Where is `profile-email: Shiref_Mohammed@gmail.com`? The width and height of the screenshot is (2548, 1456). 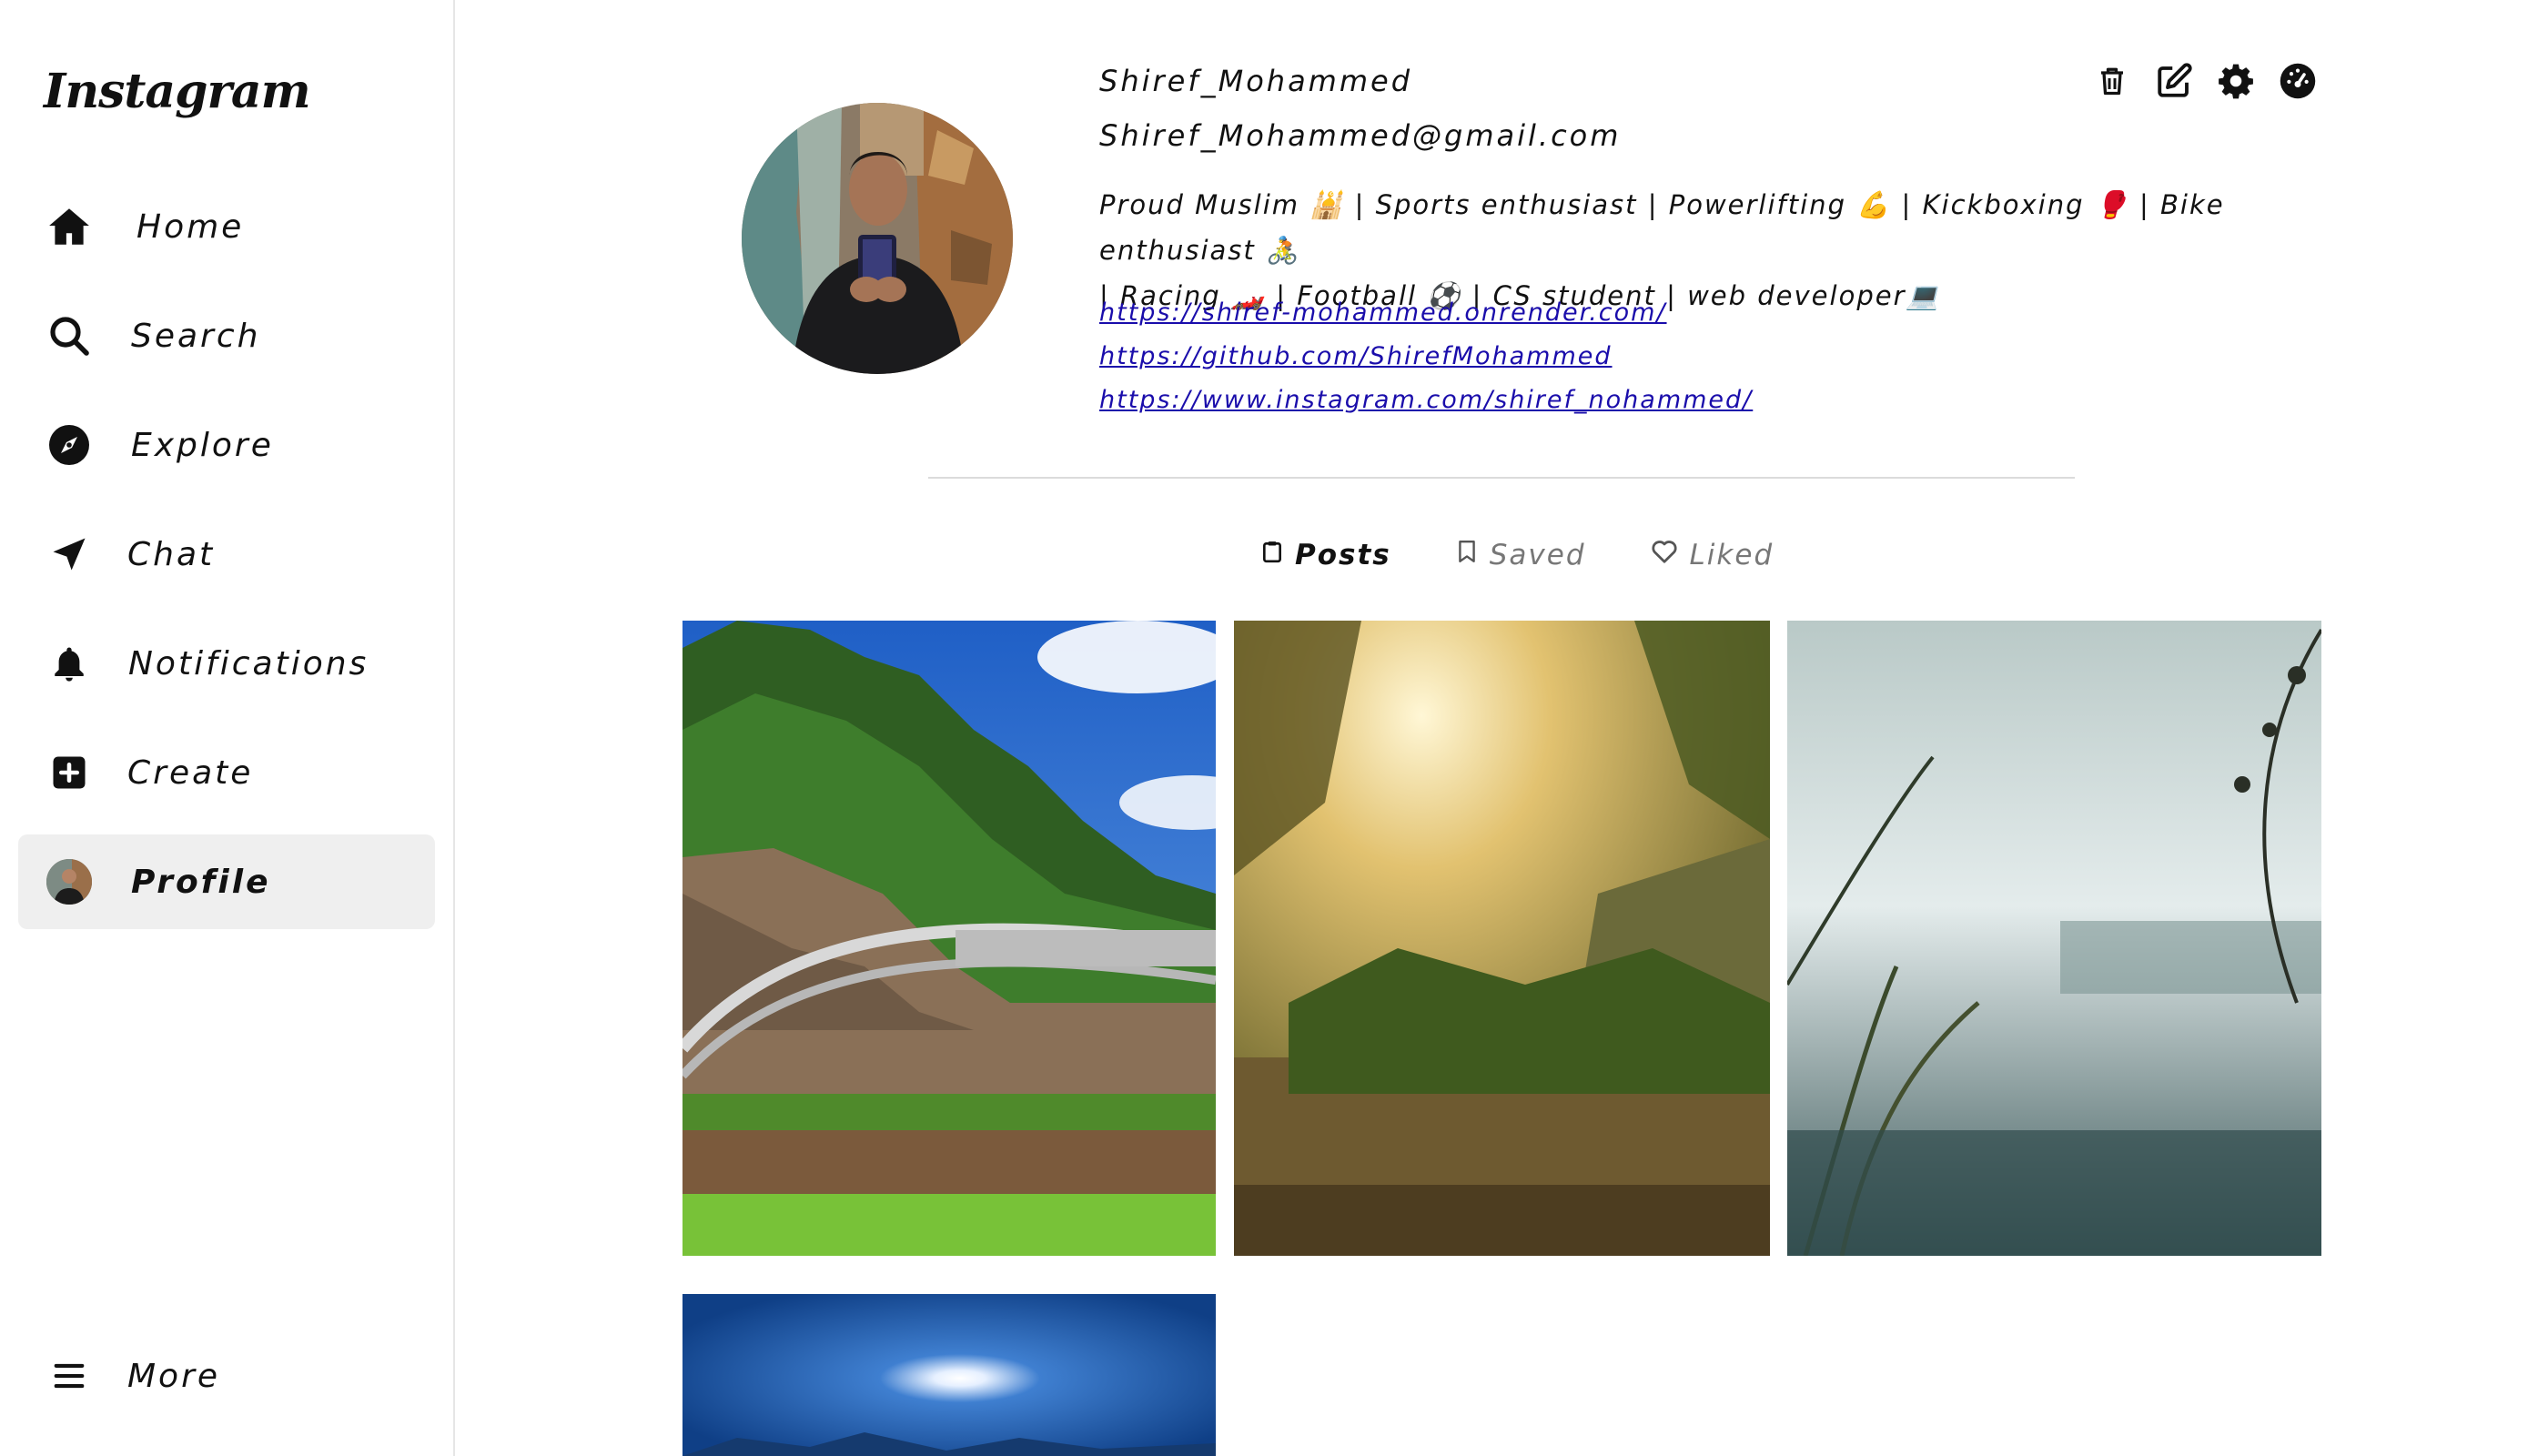
profile-email: Shiref_Mohammed@gmail.com is located at coordinates (1361, 136).